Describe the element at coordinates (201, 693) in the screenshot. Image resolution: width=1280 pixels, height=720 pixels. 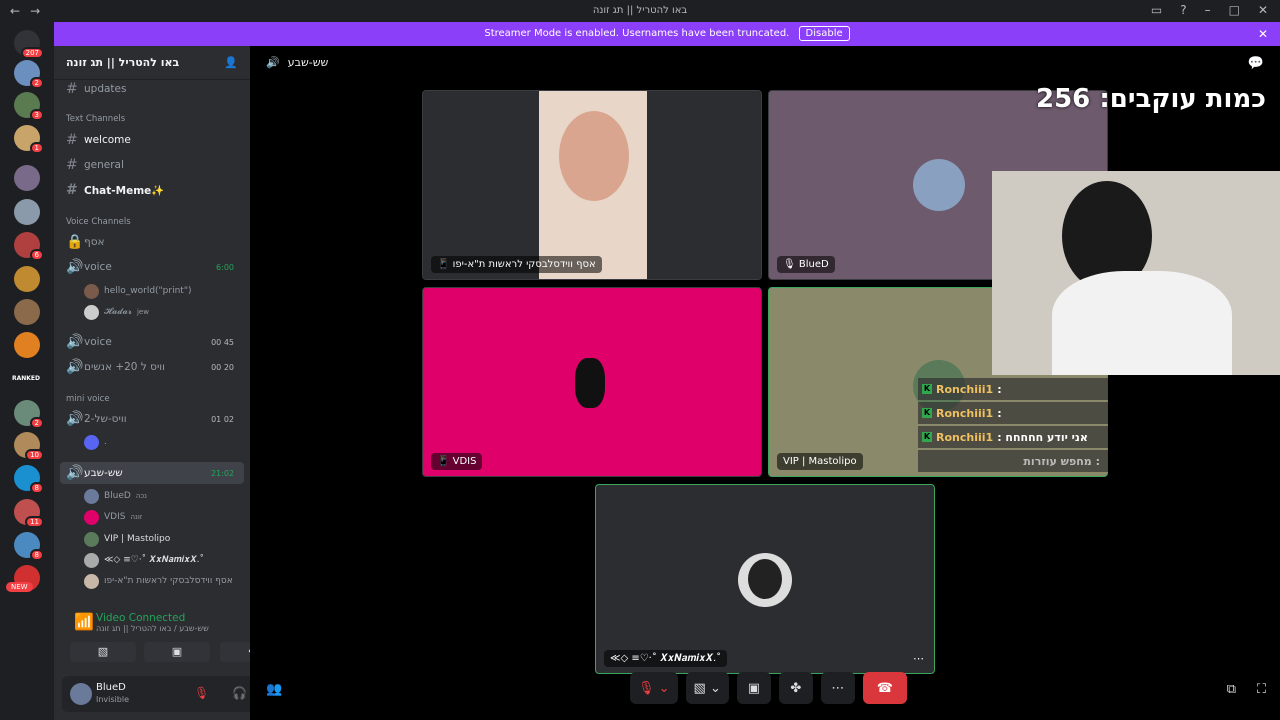
I see `mute-icon: 🎙` at that location.